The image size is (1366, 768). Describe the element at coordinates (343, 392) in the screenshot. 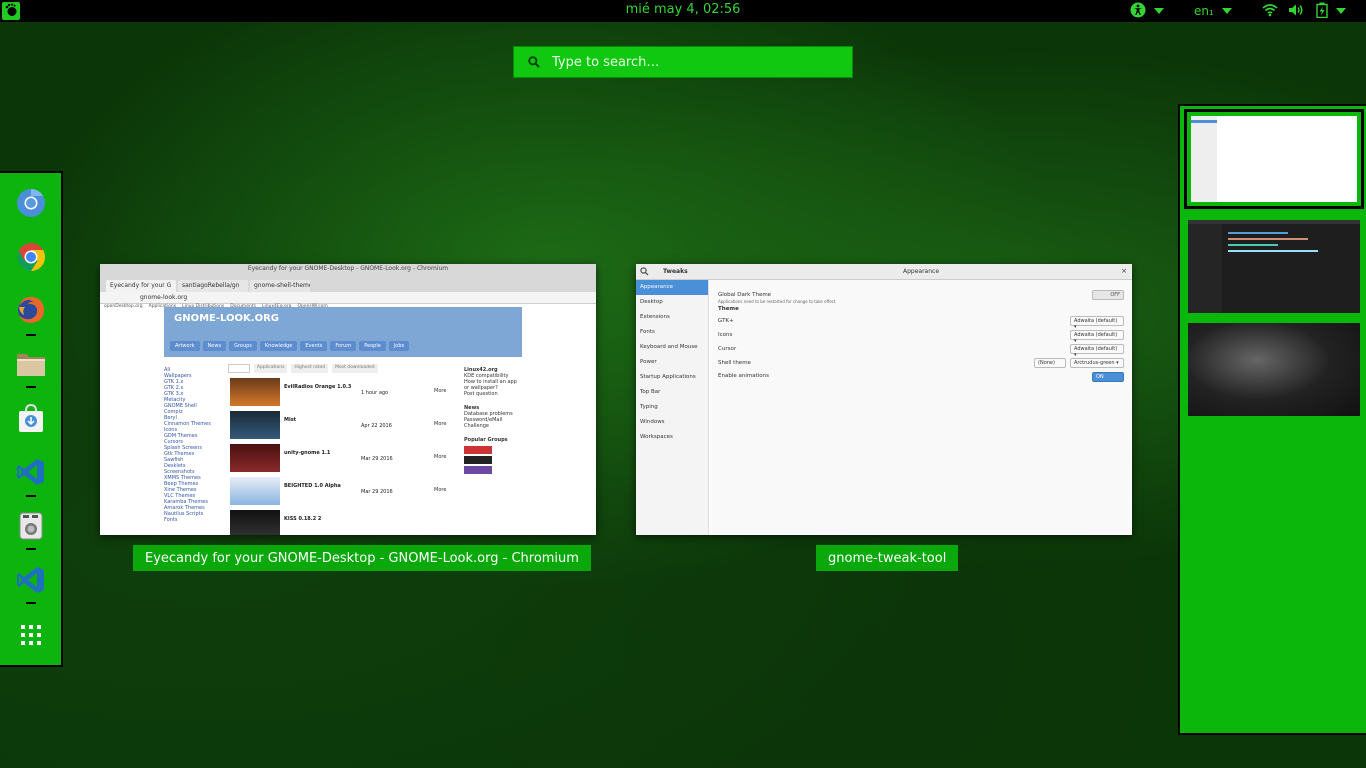

I see `content-item: EvilRadios Orange 1.0.3 1 hour ago More` at that location.